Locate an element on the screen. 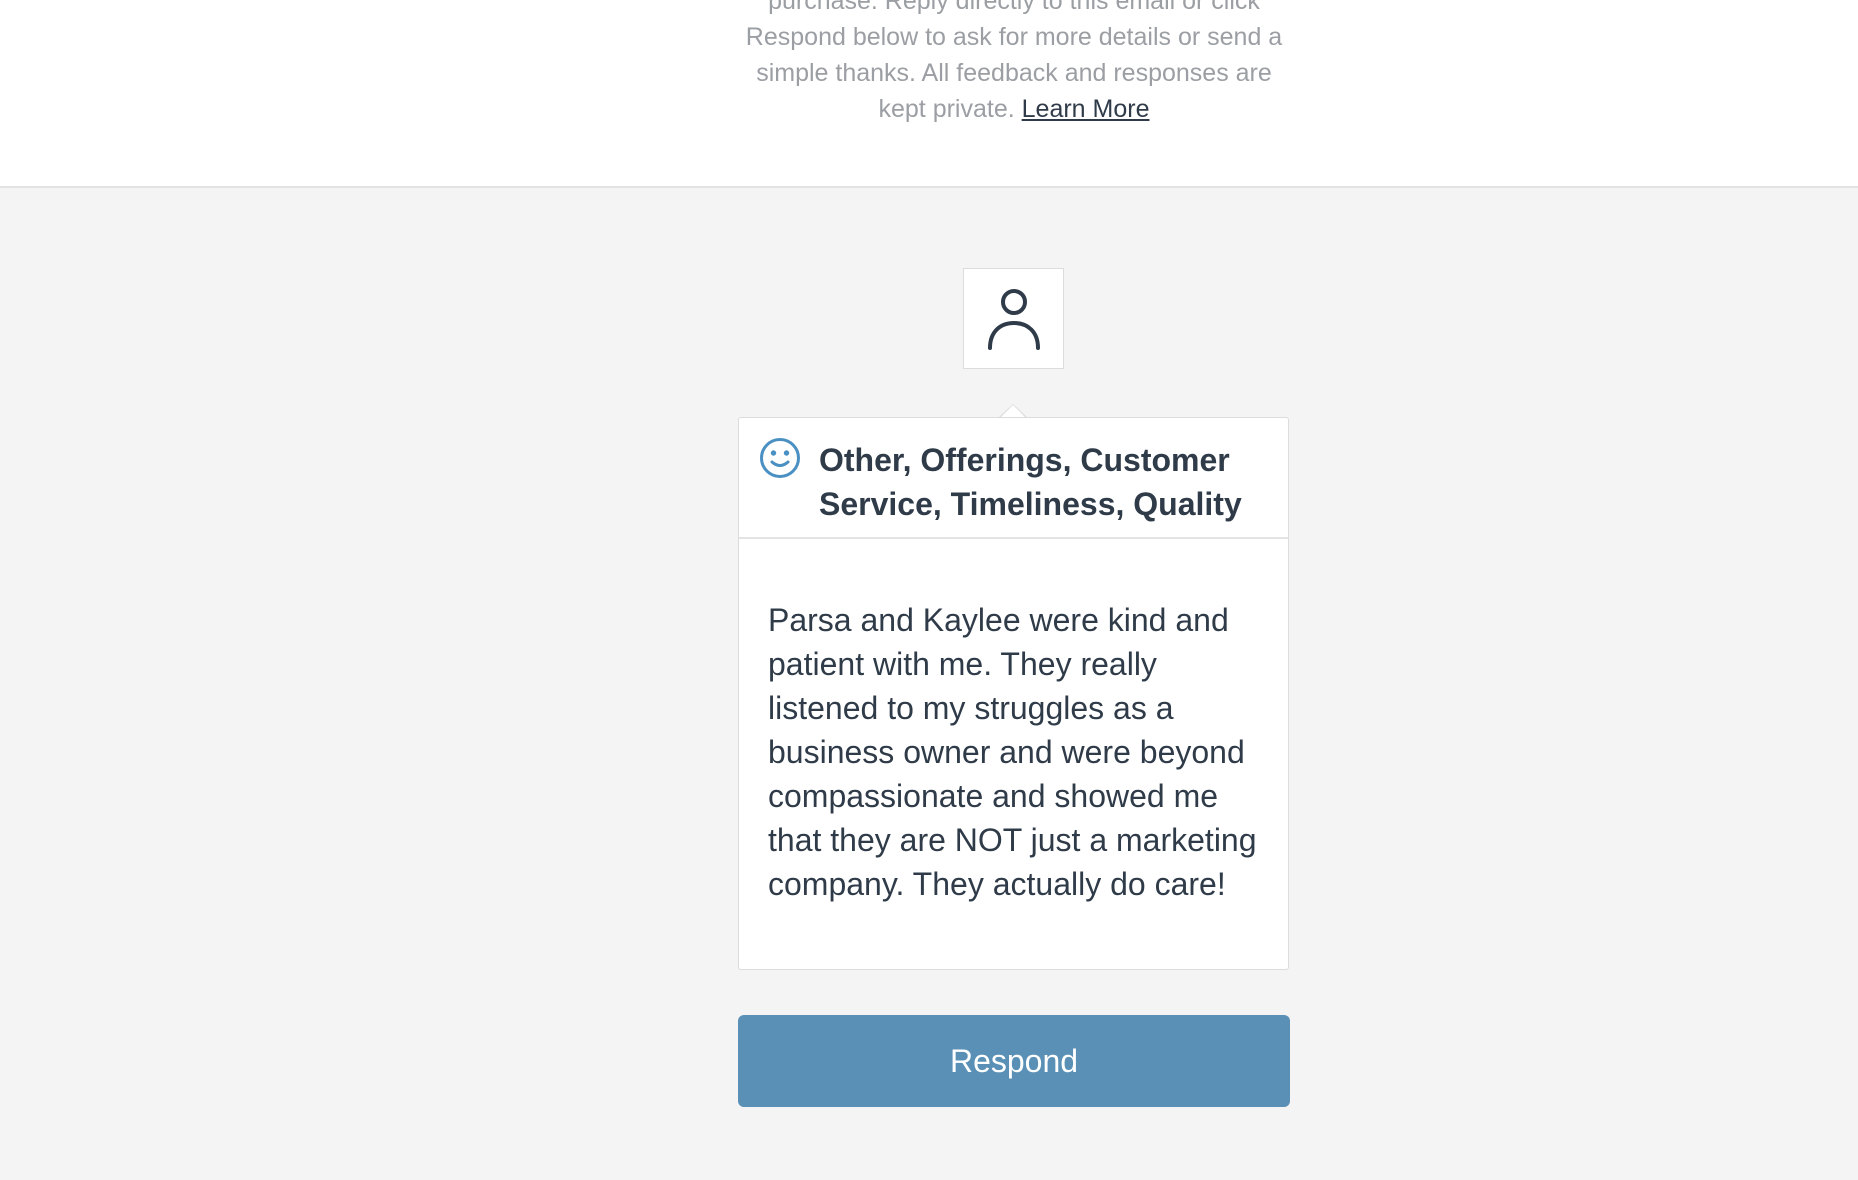 This screenshot has height=1180, width=1858. user-icon is located at coordinates (1014, 319).